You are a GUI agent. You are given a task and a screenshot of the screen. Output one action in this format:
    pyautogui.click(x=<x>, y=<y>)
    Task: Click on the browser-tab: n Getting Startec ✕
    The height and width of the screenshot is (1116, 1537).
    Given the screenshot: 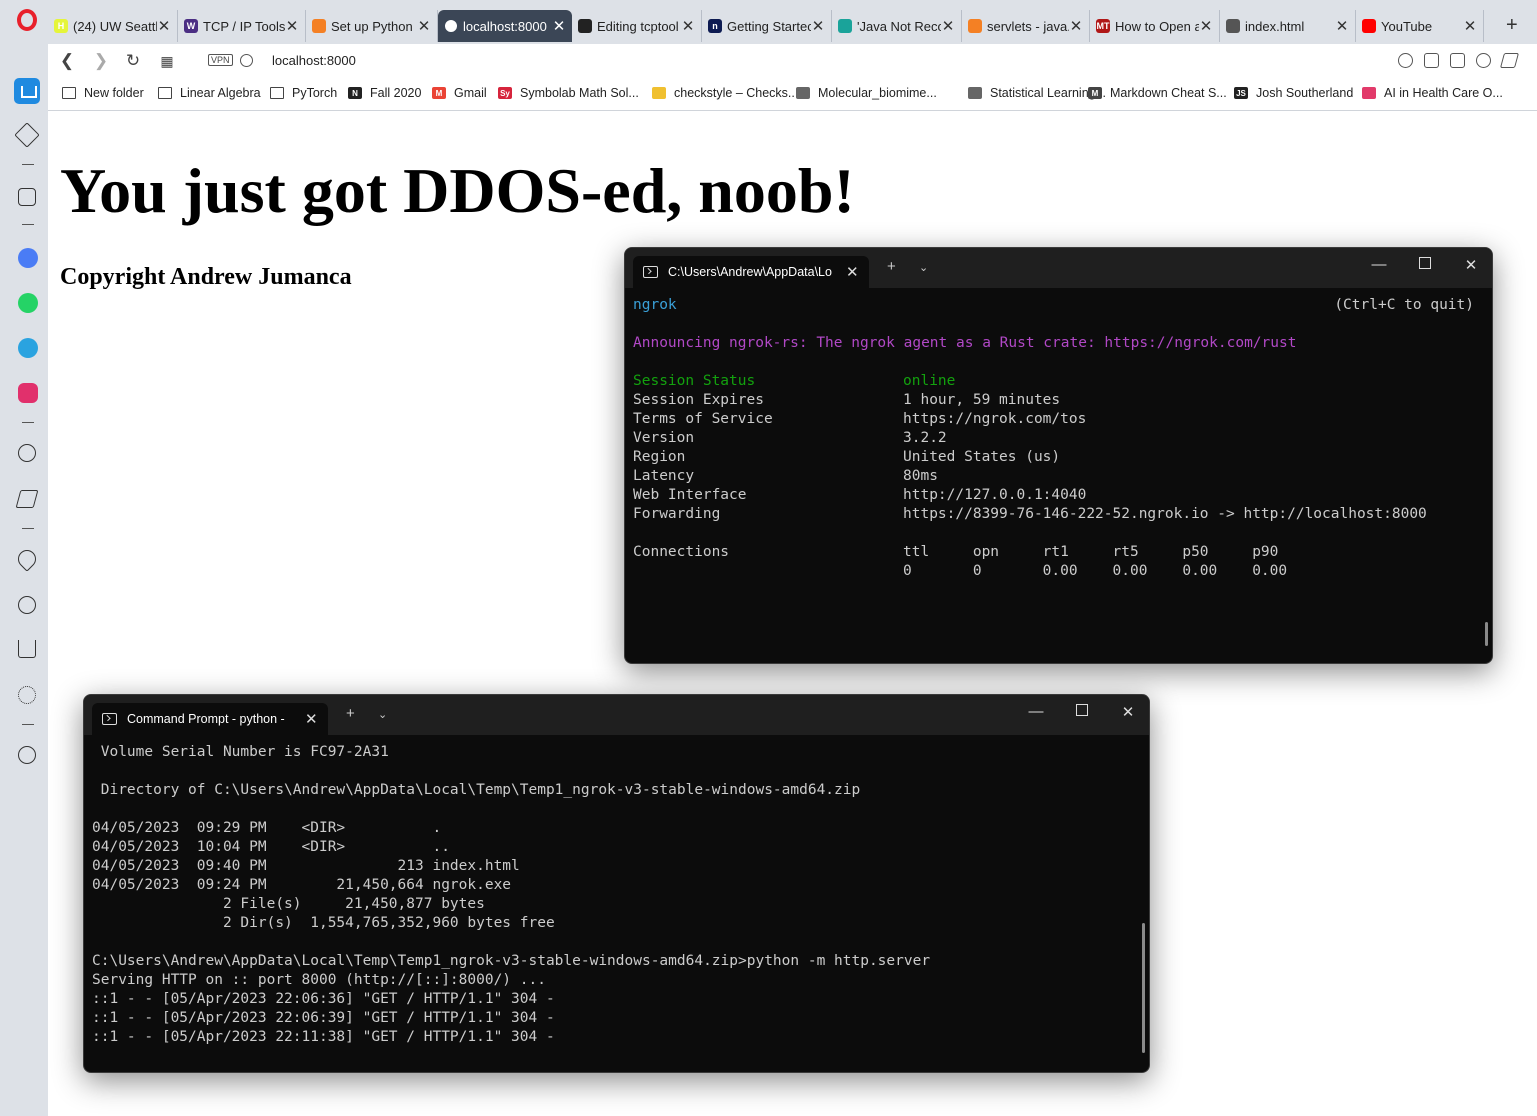 What is the action you would take?
    pyautogui.click(x=767, y=26)
    